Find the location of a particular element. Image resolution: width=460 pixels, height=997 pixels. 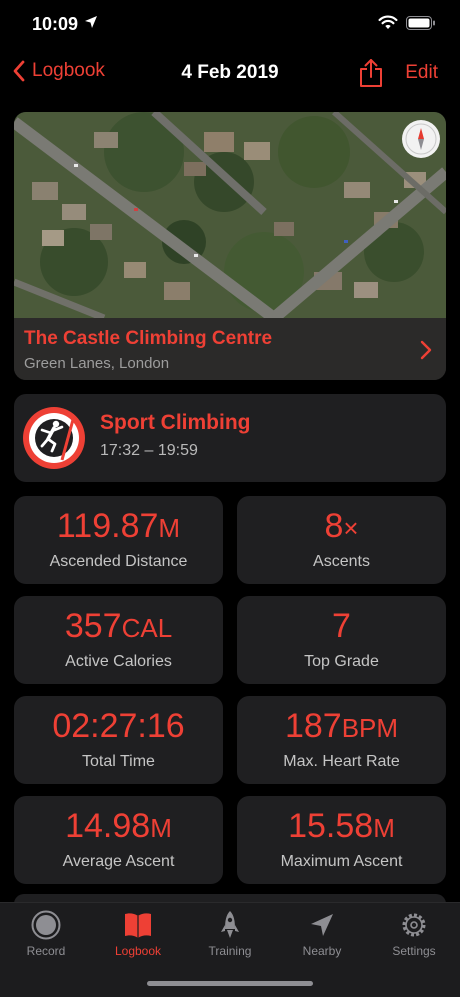

stat-ascents: 8× Ascents is located at coordinates (341, 540).